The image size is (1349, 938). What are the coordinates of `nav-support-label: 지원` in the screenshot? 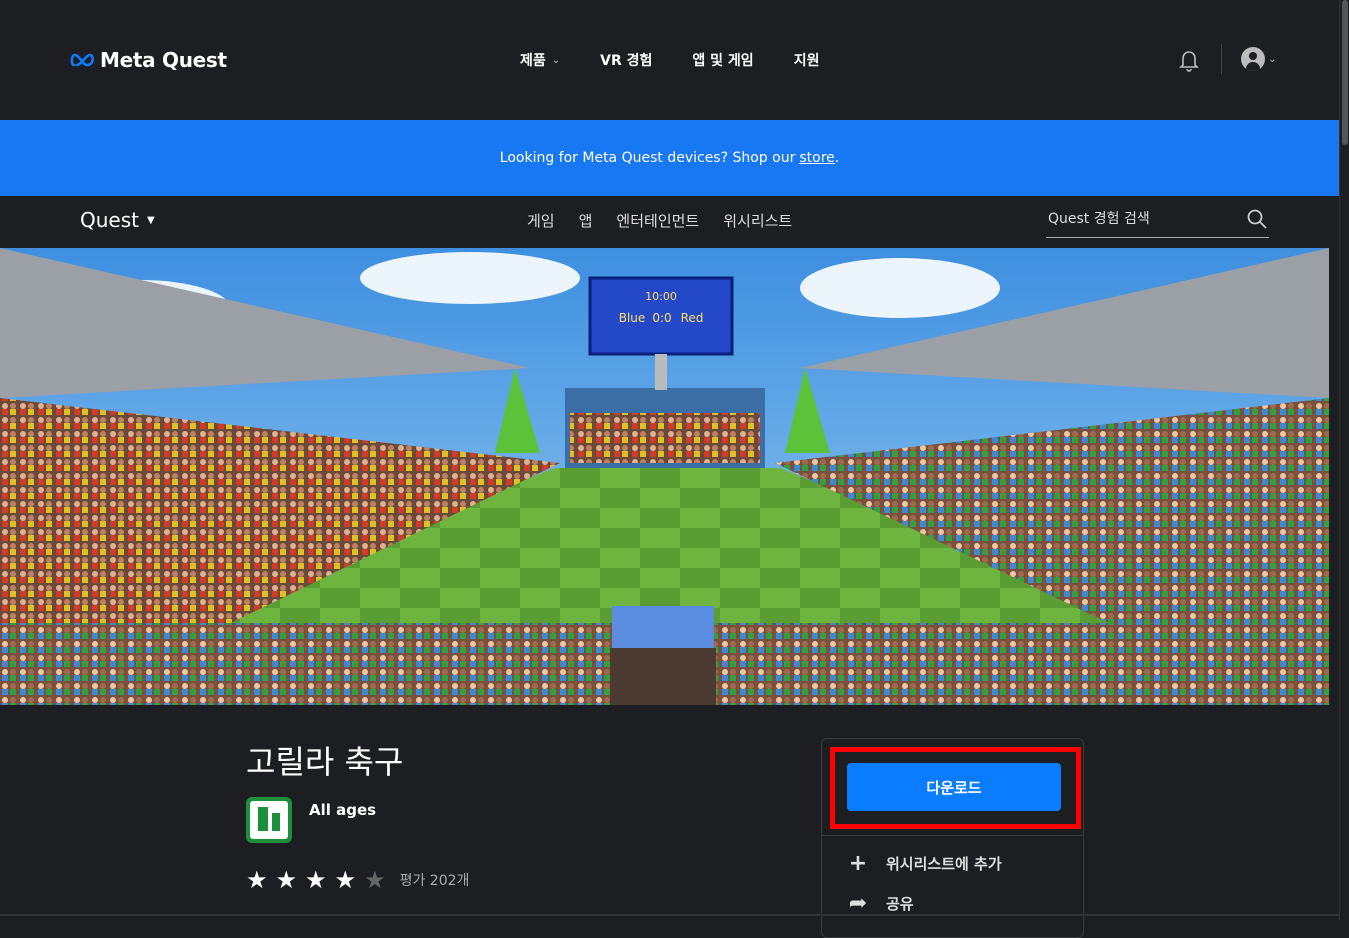 It's located at (806, 61).